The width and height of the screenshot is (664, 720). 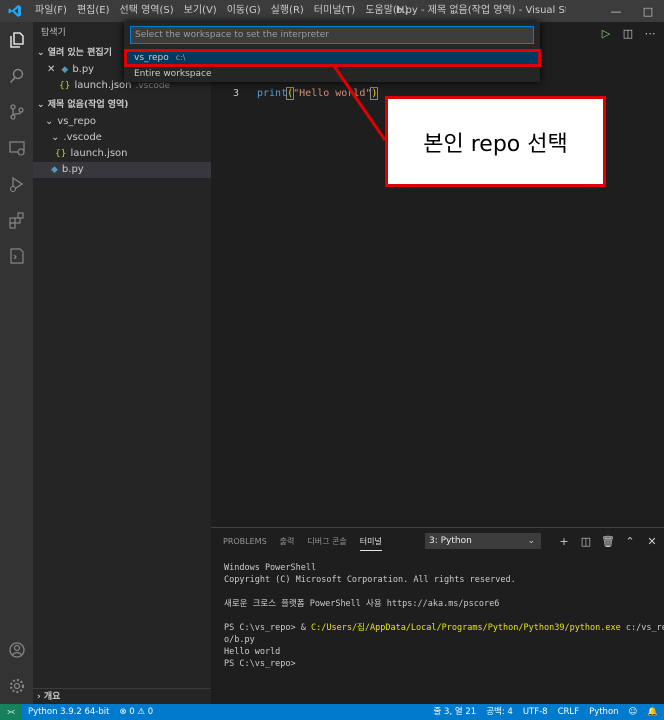 What do you see at coordinates (103, 85) in the screenshot?
I see `open-editor-name: launch.json` at bounding box center [103, 85].